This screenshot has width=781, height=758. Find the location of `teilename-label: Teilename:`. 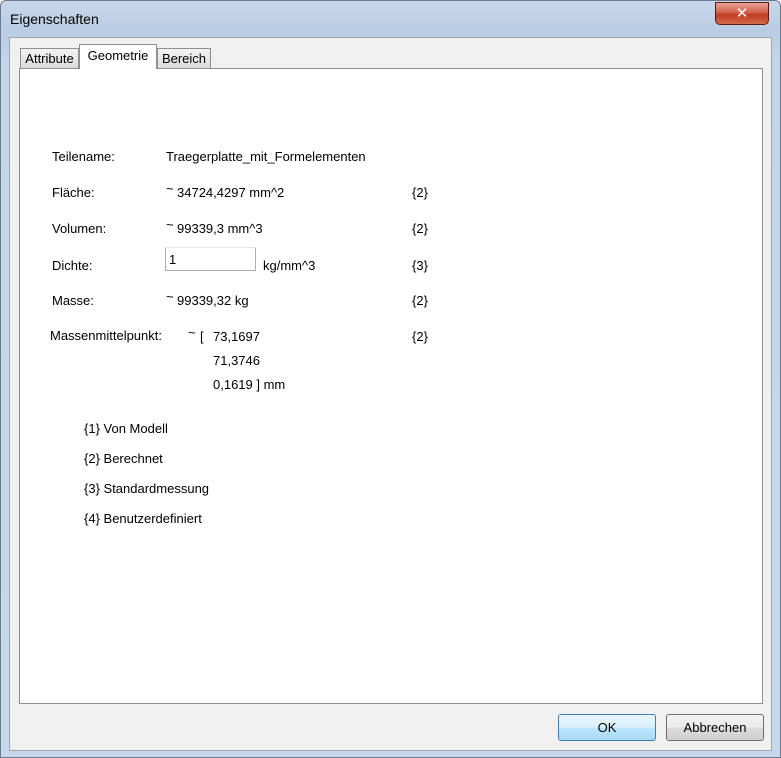

teilename-label: Teilename: is located at coordinates (83, 156).